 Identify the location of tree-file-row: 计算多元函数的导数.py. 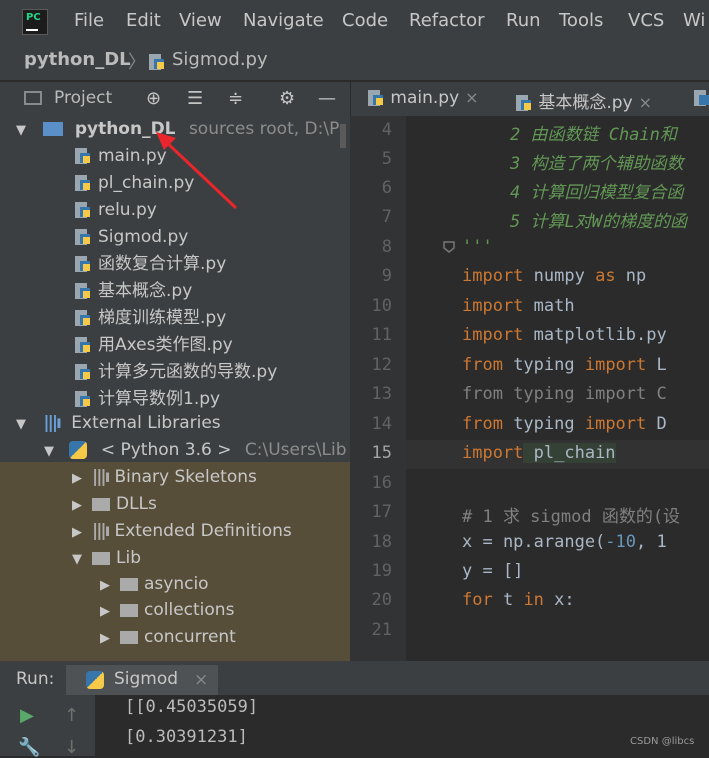
(175, 372).